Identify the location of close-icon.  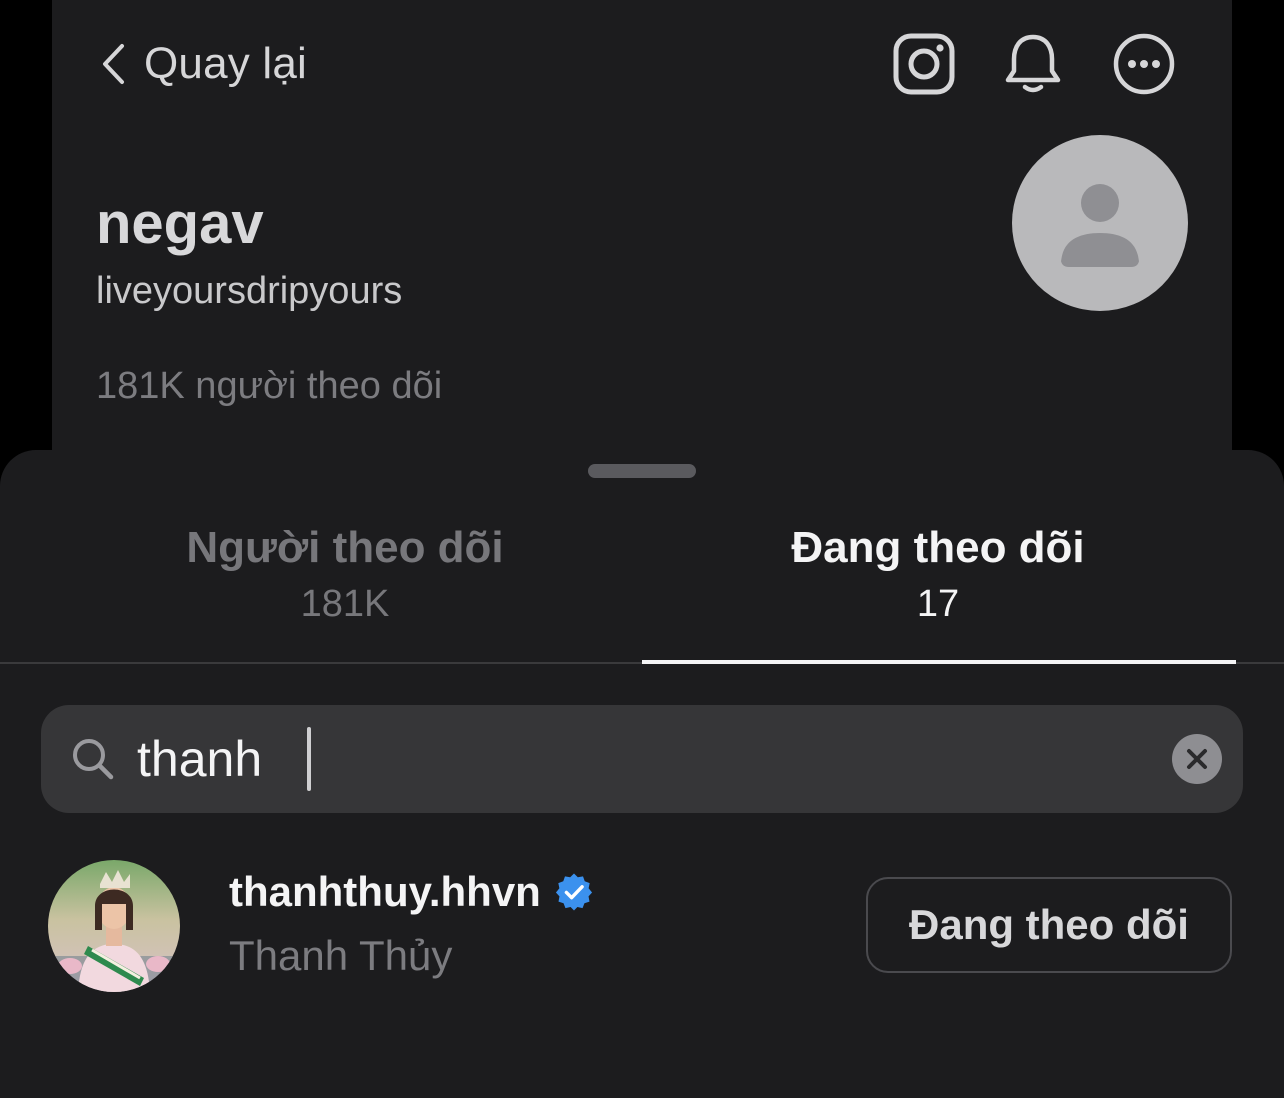
(1197, 759).